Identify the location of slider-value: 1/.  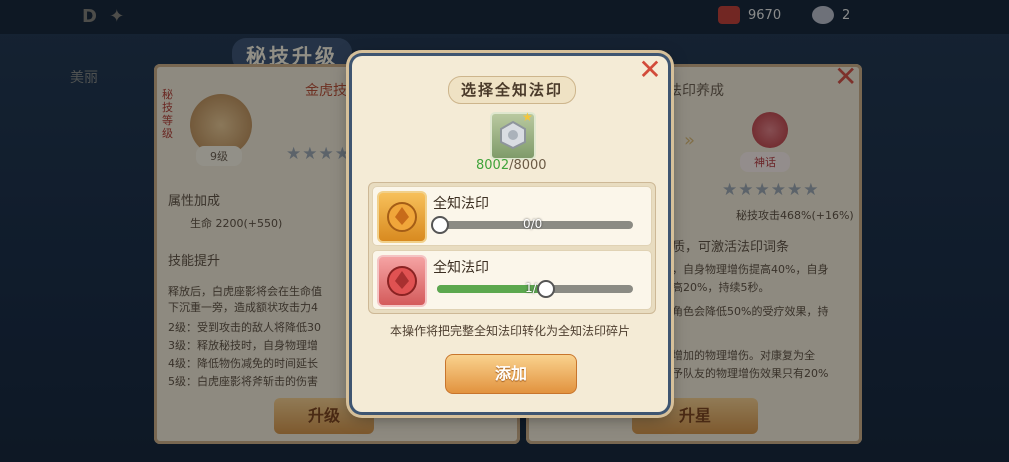
(531, 288).